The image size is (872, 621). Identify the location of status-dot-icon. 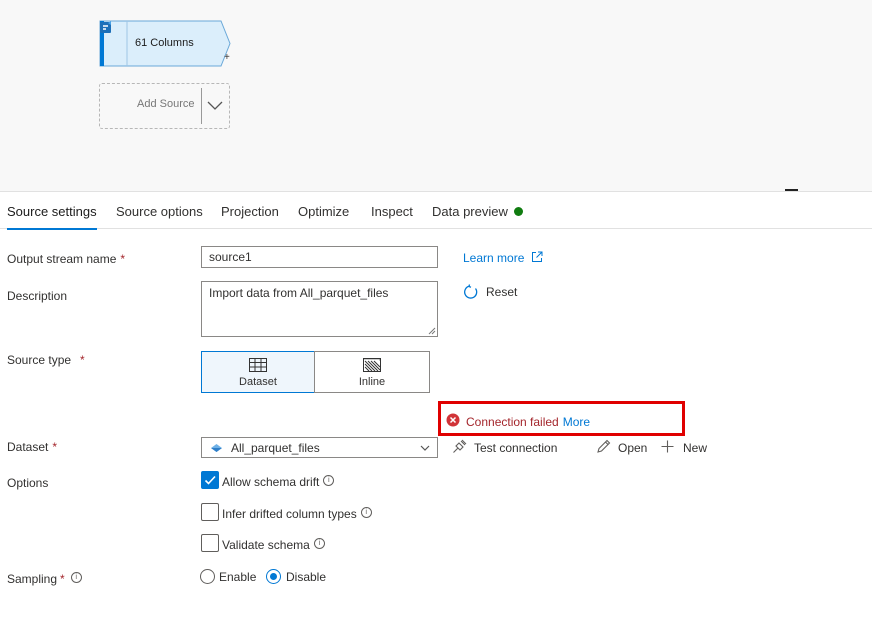
(518, 212).